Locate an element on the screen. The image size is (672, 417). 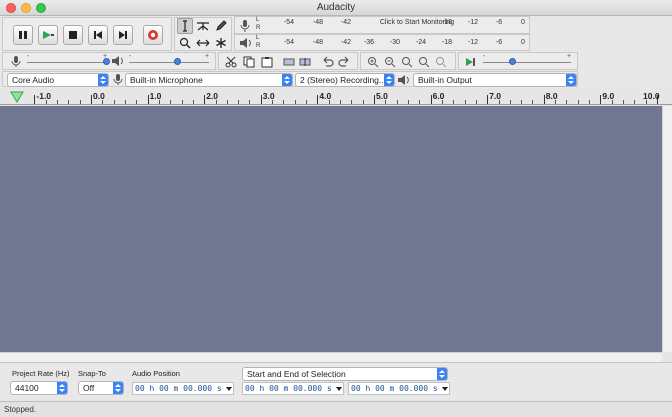
draw-tool-button is located at coordinates (221, 26).